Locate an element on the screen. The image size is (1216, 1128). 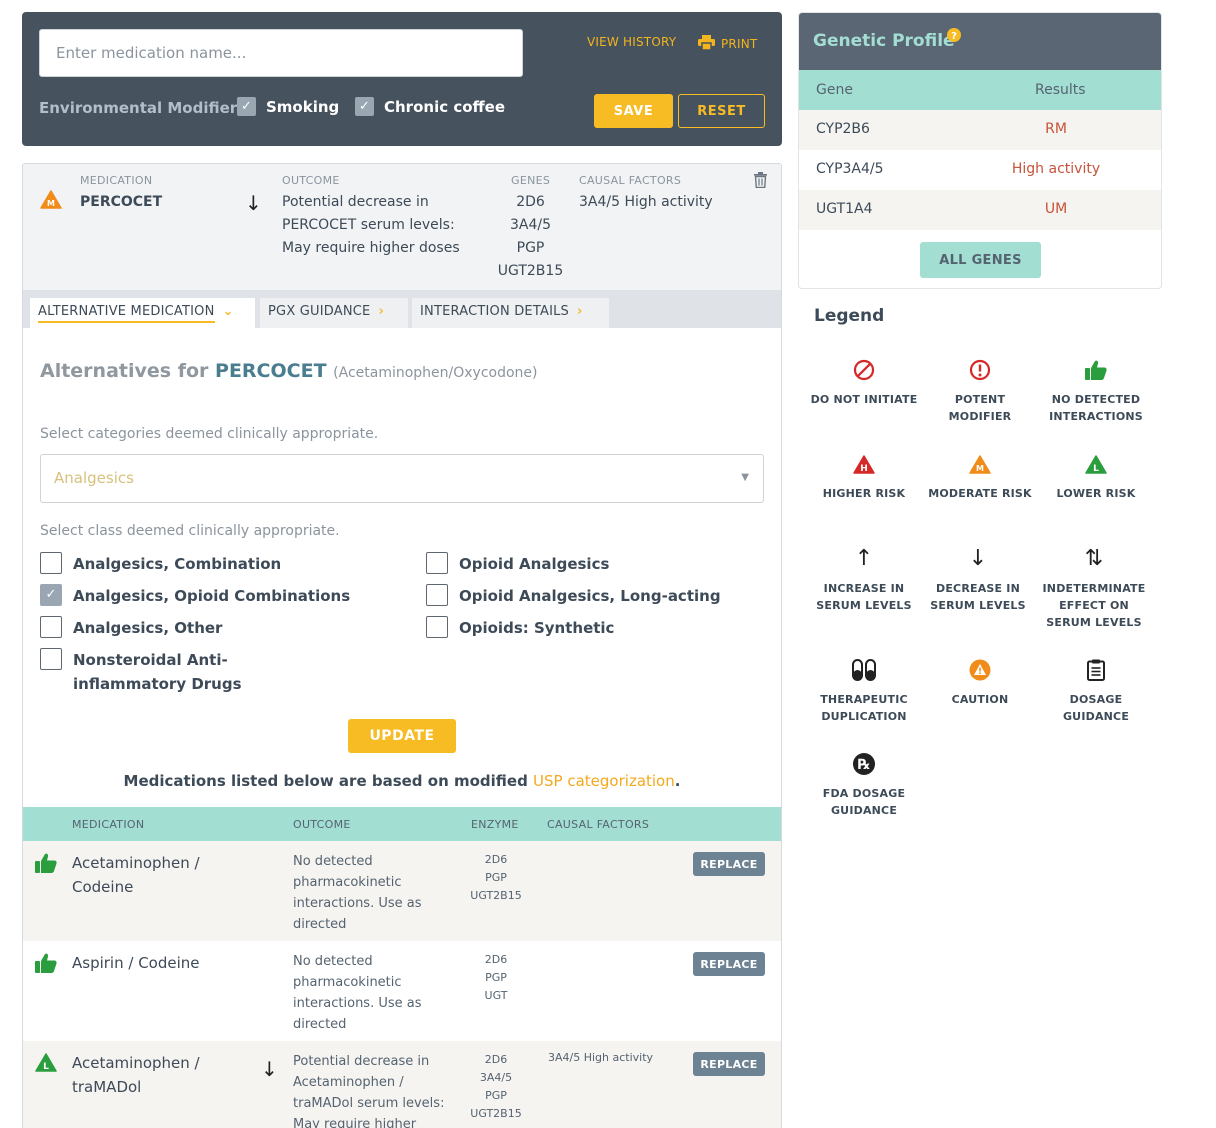
genetic-profile-title: Genetic Profile is located at coordinates (884, 41).